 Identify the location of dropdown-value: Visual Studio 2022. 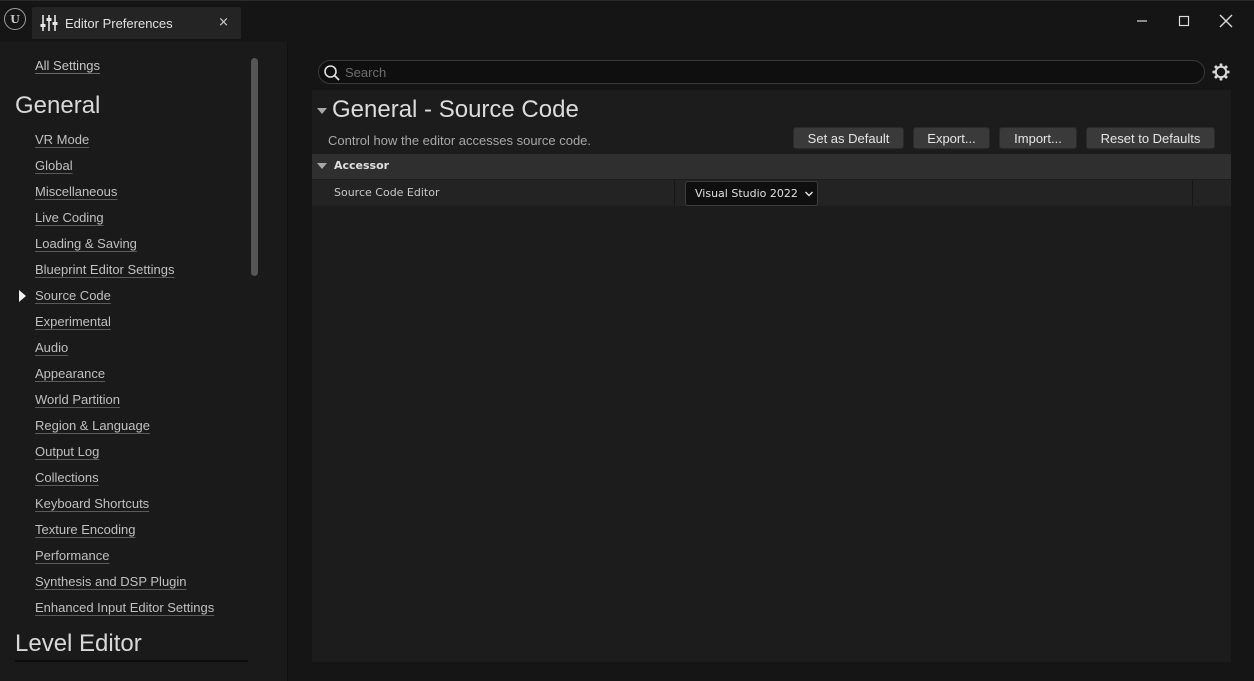
(746, 193).